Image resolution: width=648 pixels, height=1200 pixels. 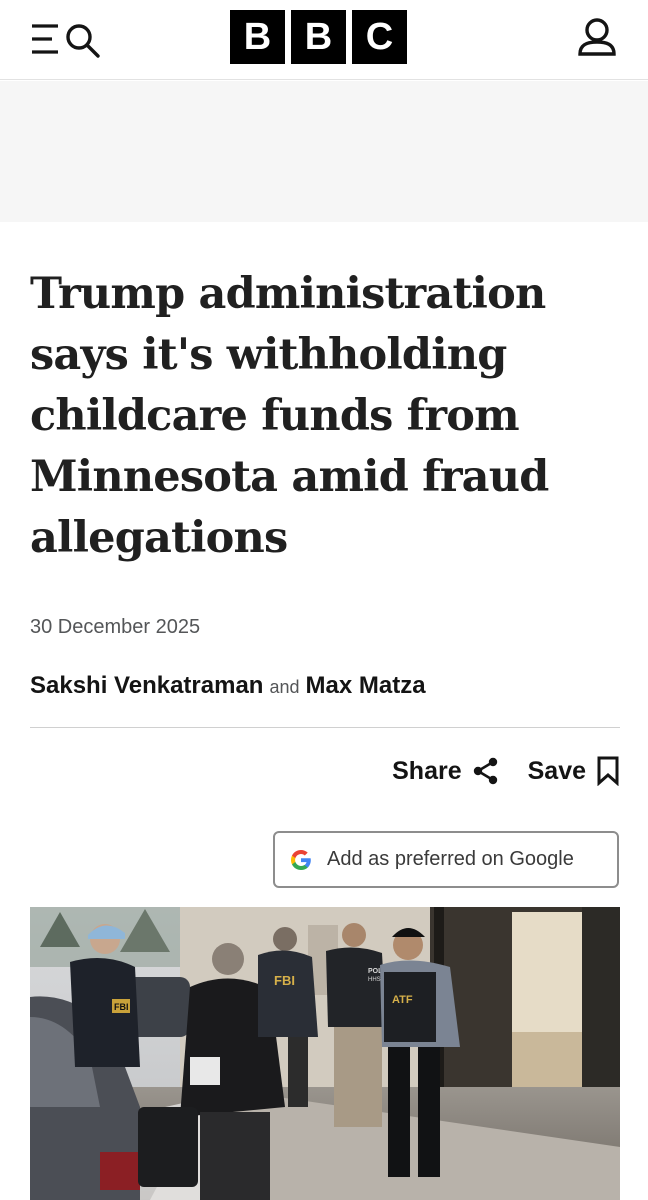 I want to click on account-icon, so click(x=597, y=37).